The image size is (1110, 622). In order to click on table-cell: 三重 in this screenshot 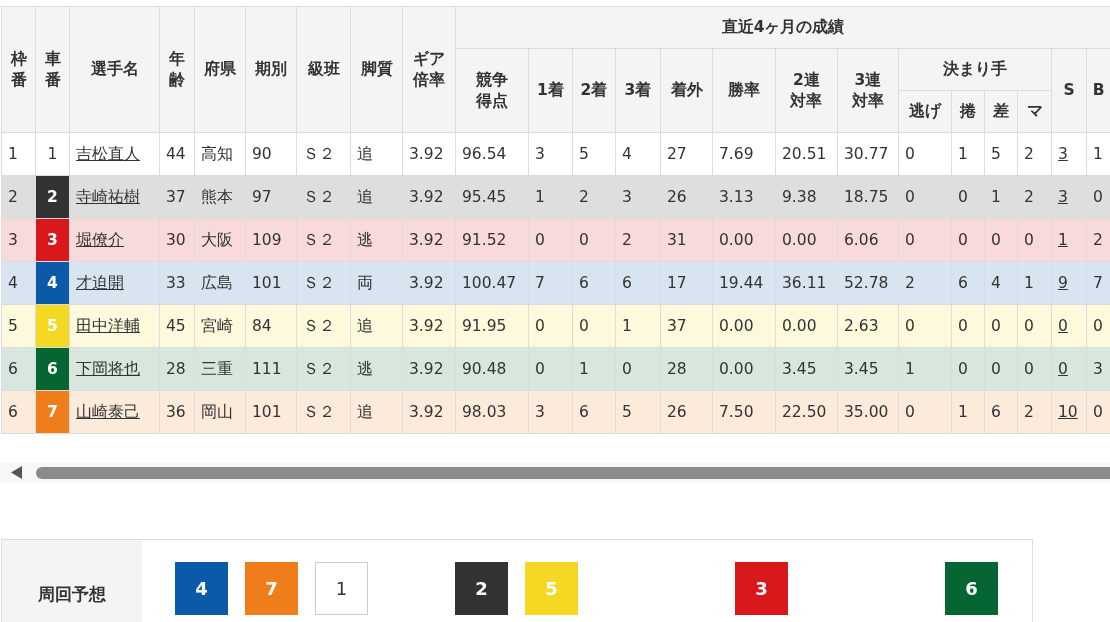, I will do `click(220, 369)`.